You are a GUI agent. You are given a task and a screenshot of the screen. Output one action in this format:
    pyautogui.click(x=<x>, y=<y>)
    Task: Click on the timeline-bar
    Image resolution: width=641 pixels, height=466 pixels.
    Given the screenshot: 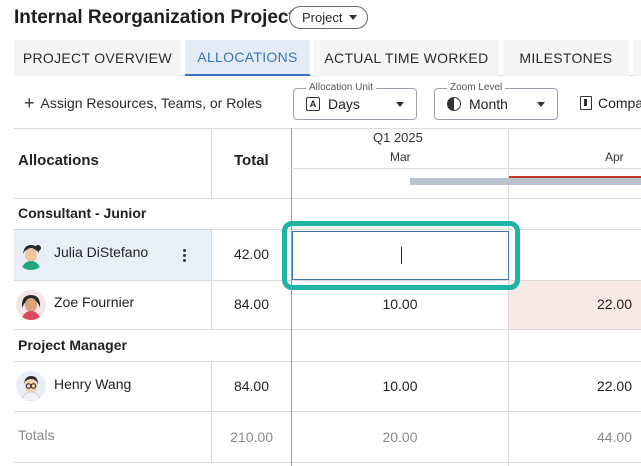 What is the action you would take?
    pyautogui.click(x=525, y=181)
    